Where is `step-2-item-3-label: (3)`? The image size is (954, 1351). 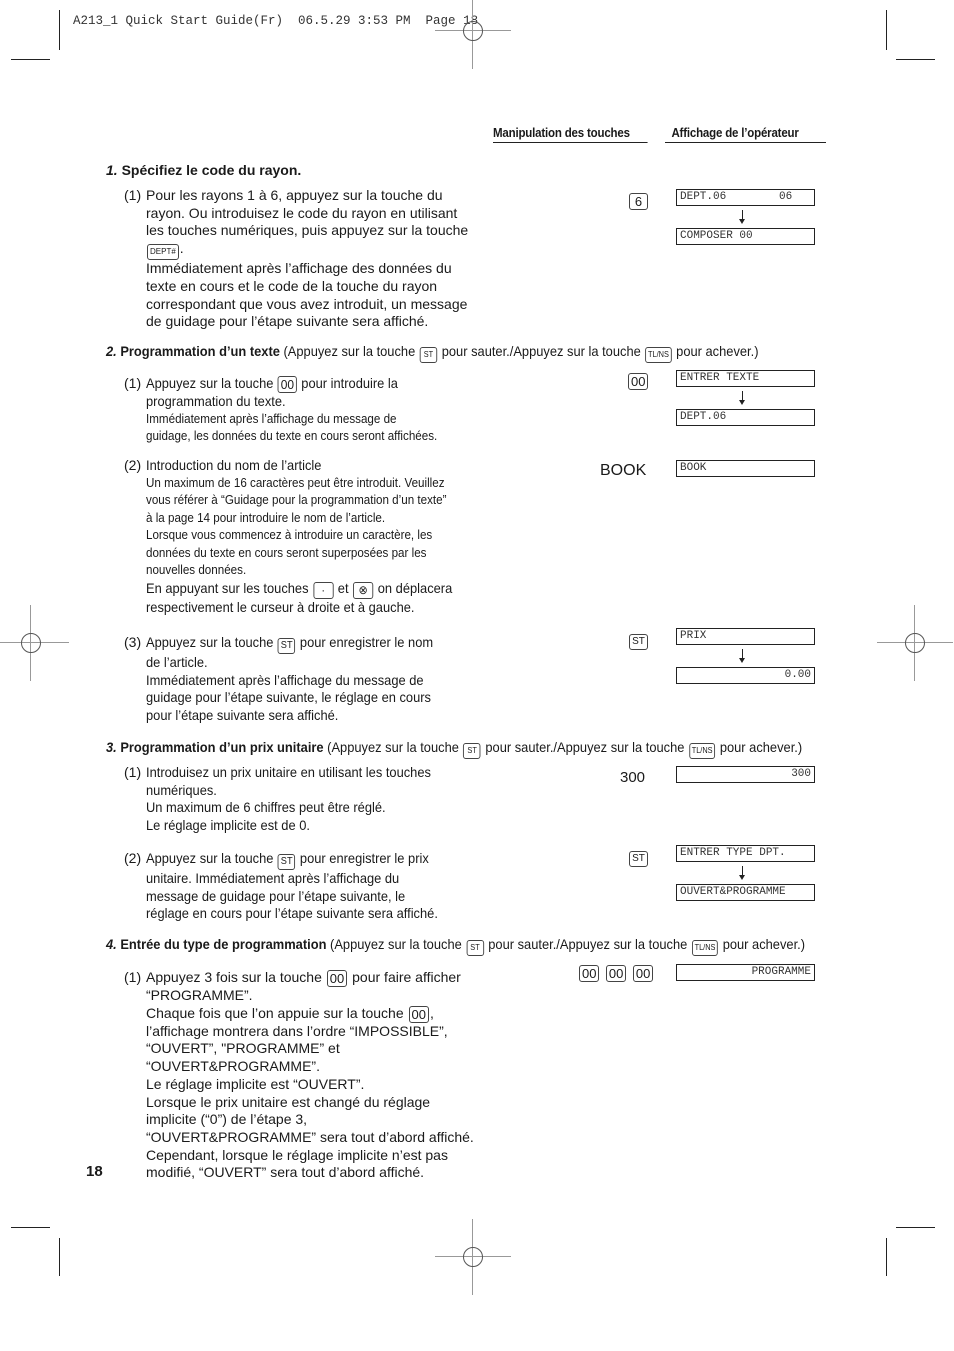
step-2-item-3-label: (3) is located at coordinates (133, 642).